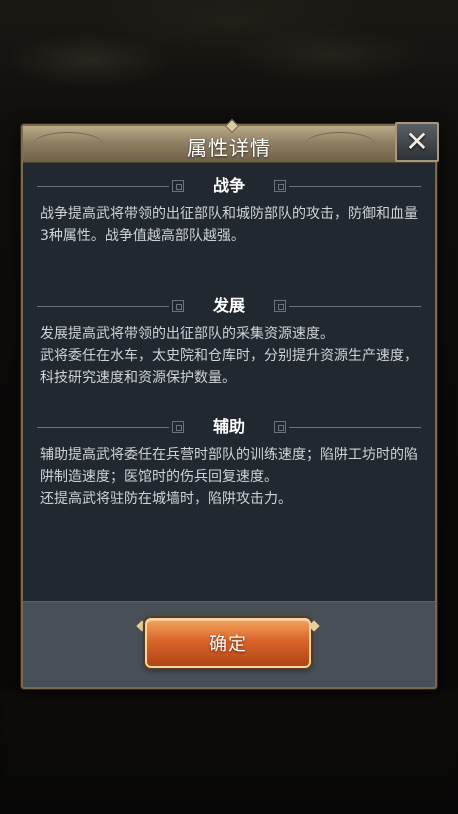 The image size is (458, 814). Describe the element at coordinates (229, 148) in the screenshot. I see `dialog-title: 属性详情` at that location.